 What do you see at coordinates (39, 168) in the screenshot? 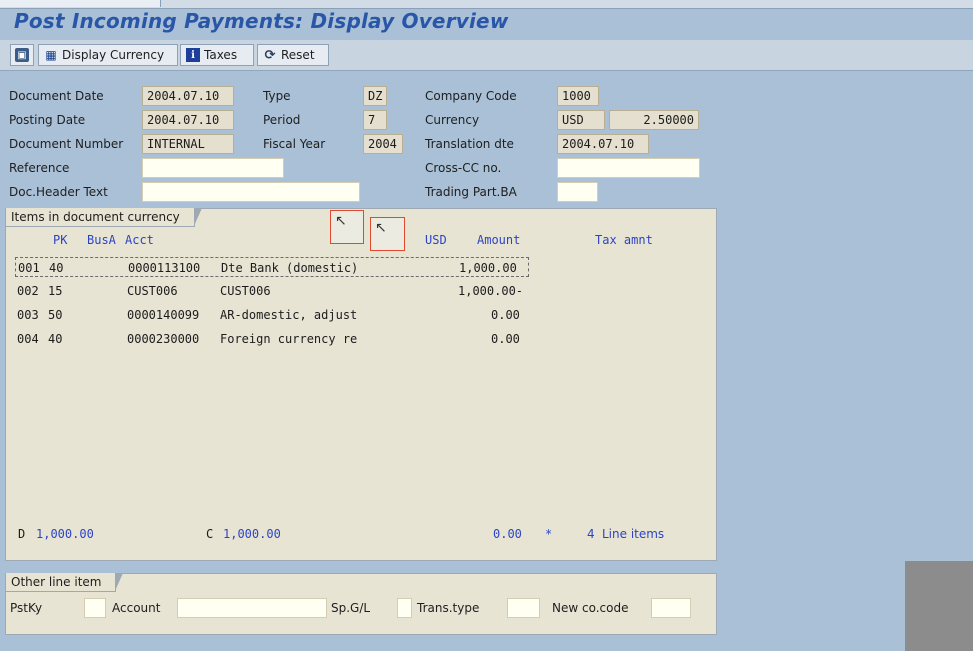
I see `reference-label: Reference` at bounding box center [39, 168].